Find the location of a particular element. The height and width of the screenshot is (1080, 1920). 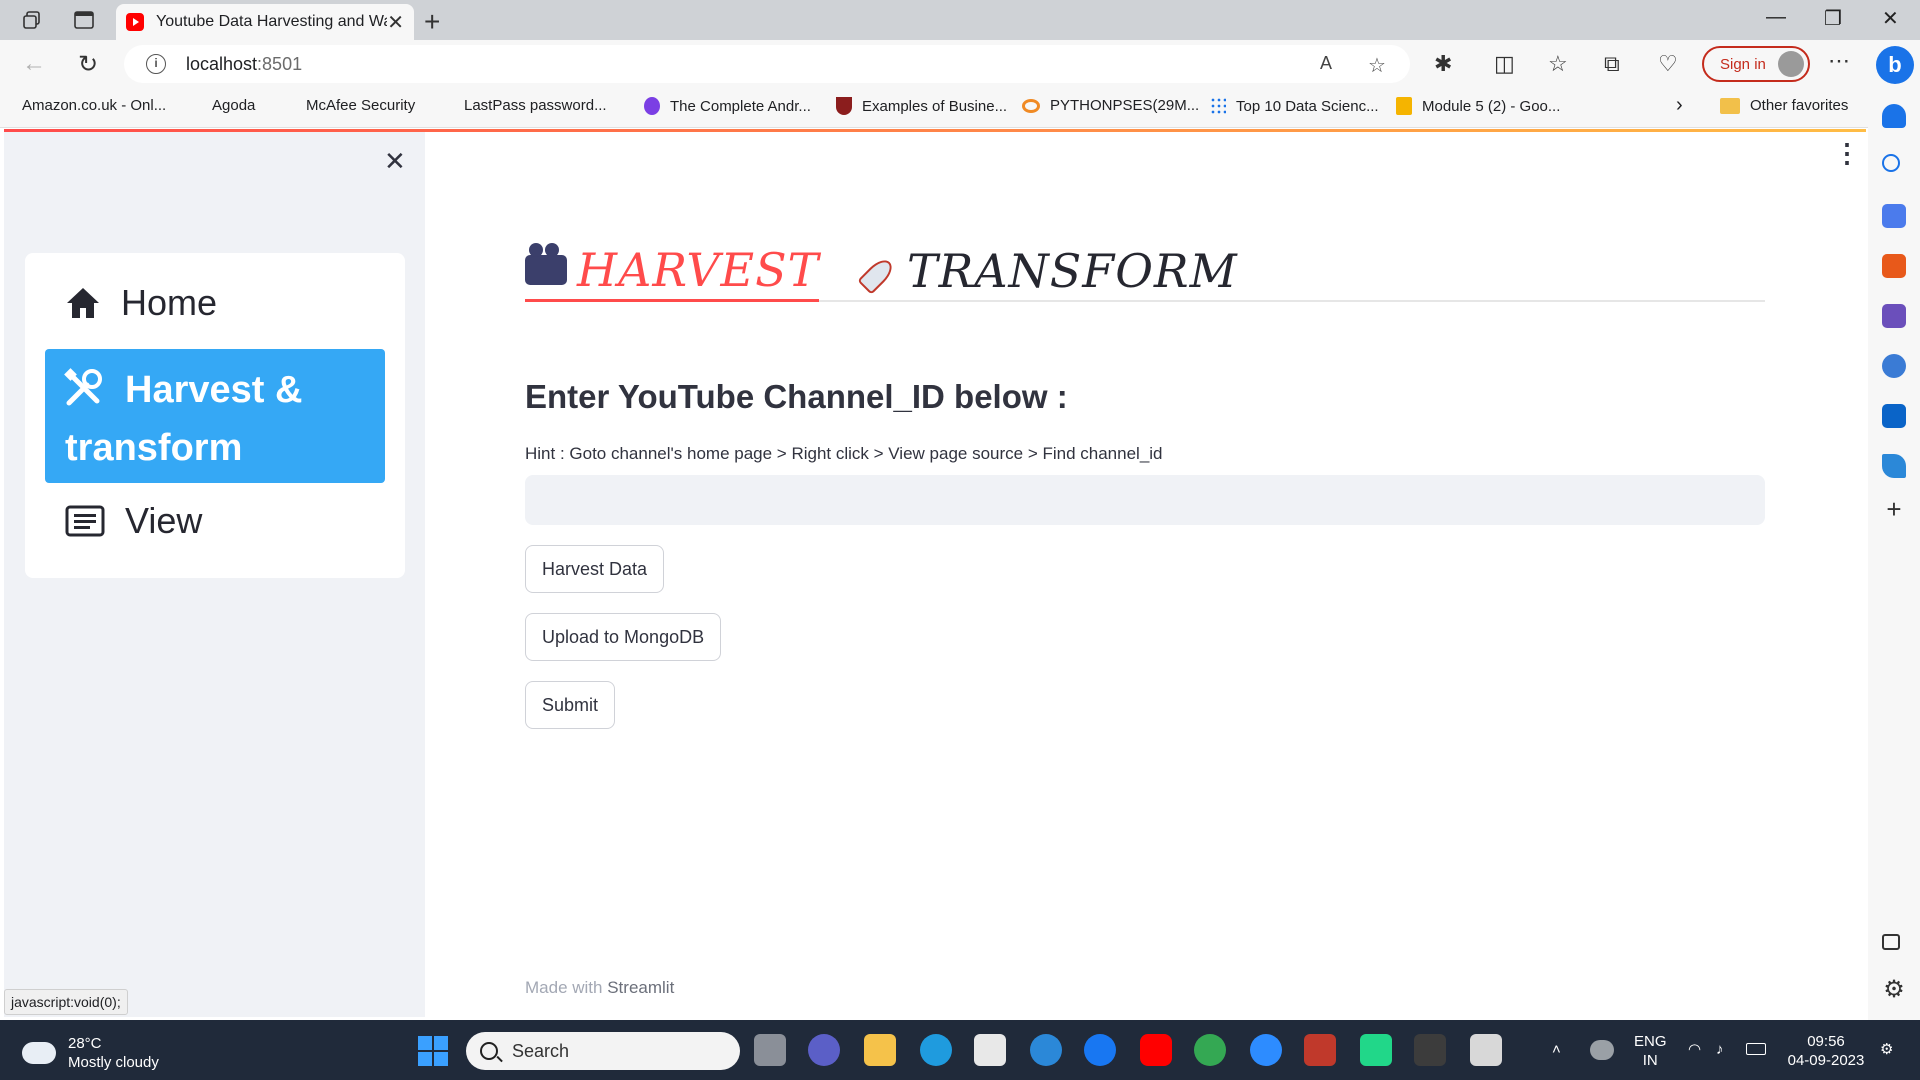

vertical-tabs-icon is located at coordinates (84, 20).